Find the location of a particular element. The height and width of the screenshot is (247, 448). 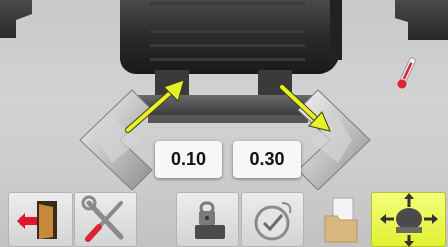

base-rail-shadow is located at coordinates (228, 119).